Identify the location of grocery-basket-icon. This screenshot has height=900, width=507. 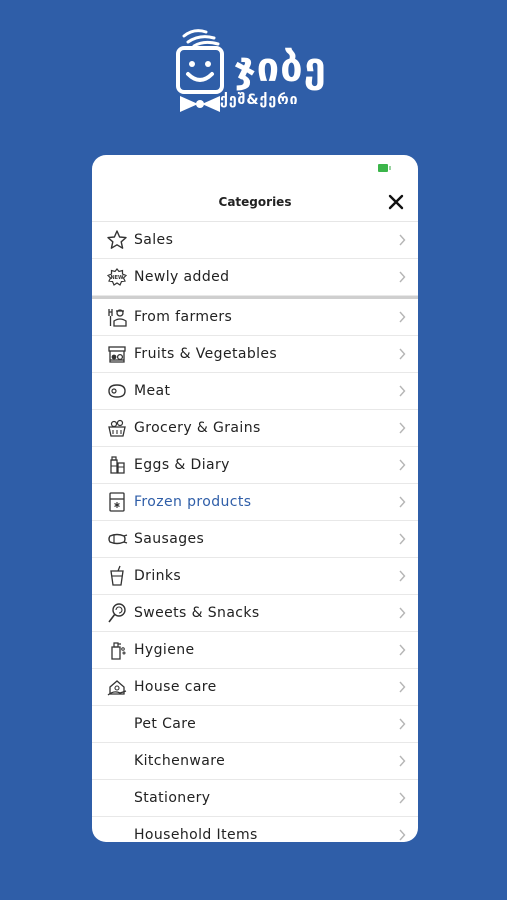
(117, 428).